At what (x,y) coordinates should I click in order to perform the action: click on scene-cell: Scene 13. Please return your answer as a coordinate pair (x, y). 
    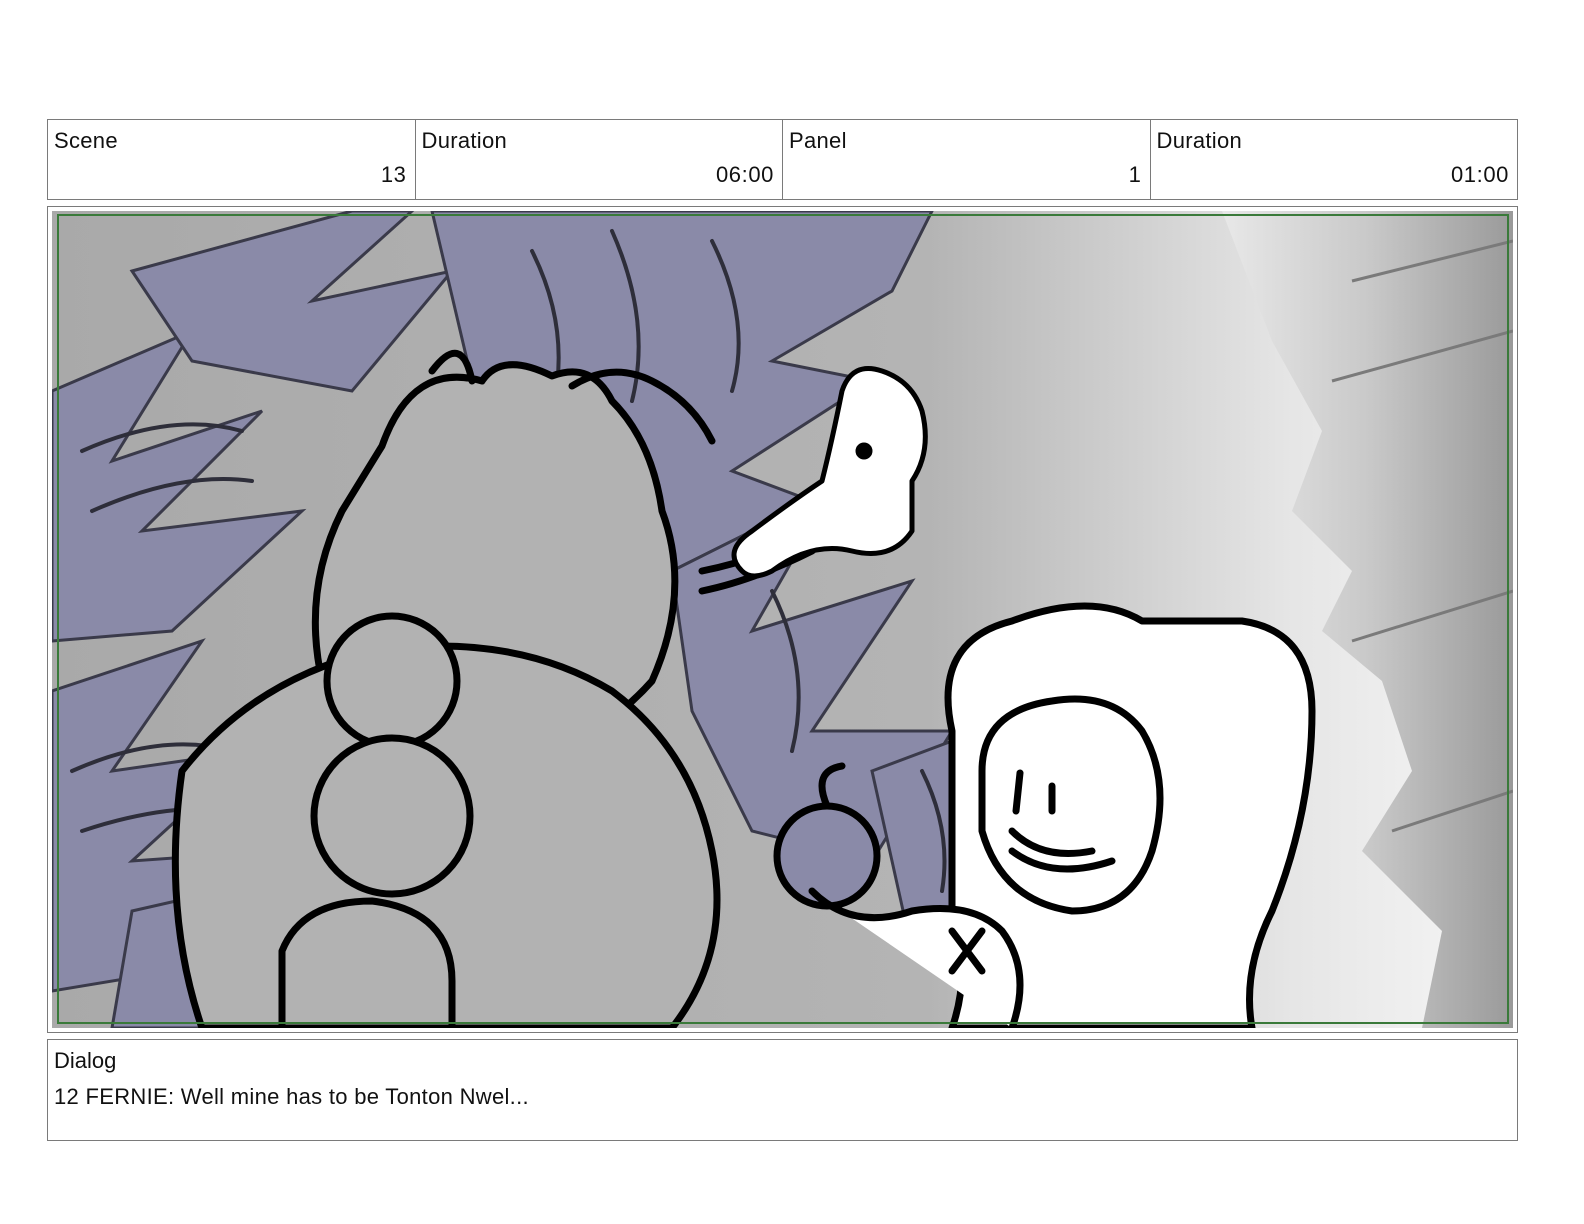
    Looking at the image, I should click on (232, 159).